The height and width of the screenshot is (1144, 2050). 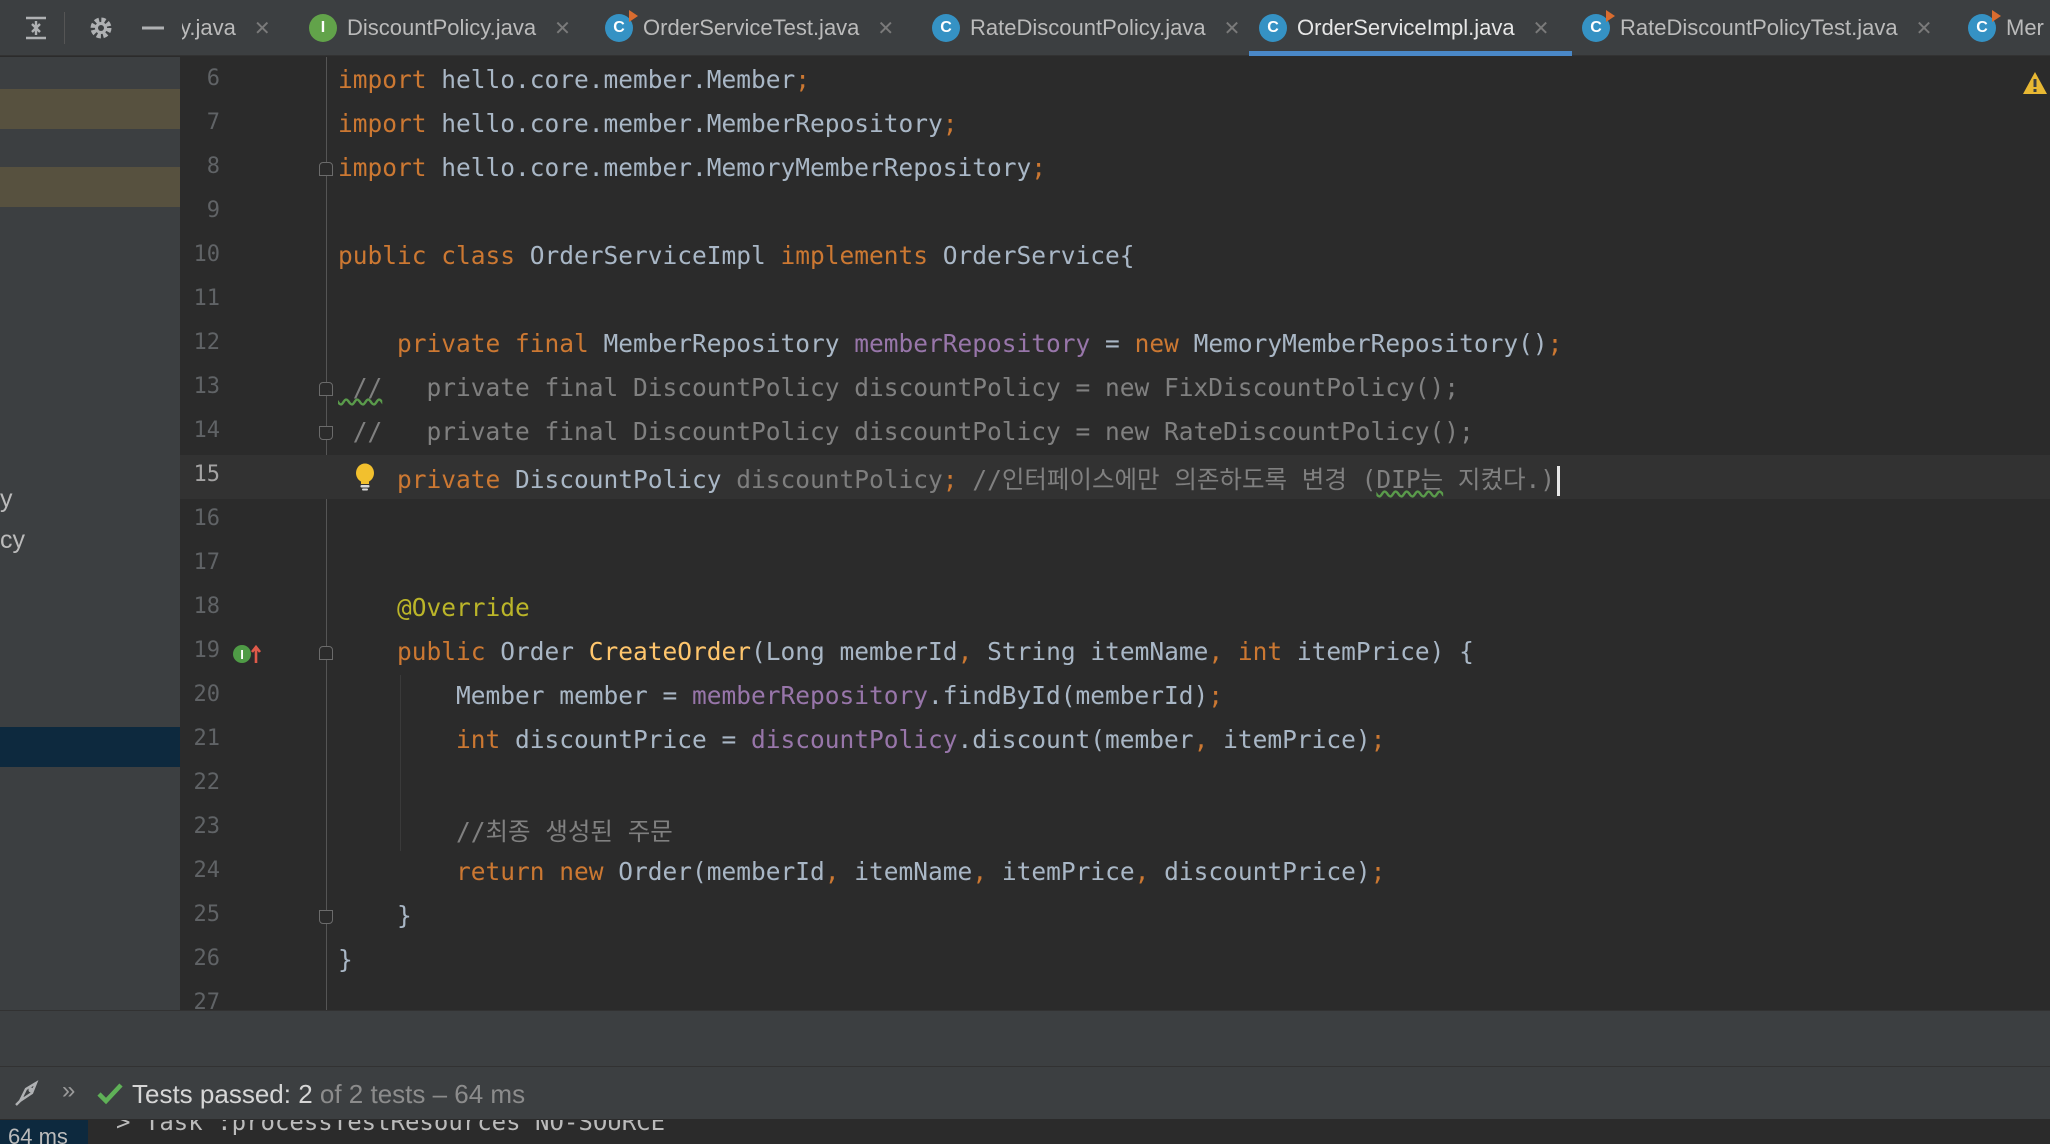 I want to click on code-token: Member member =, so click(x=515, y=695).